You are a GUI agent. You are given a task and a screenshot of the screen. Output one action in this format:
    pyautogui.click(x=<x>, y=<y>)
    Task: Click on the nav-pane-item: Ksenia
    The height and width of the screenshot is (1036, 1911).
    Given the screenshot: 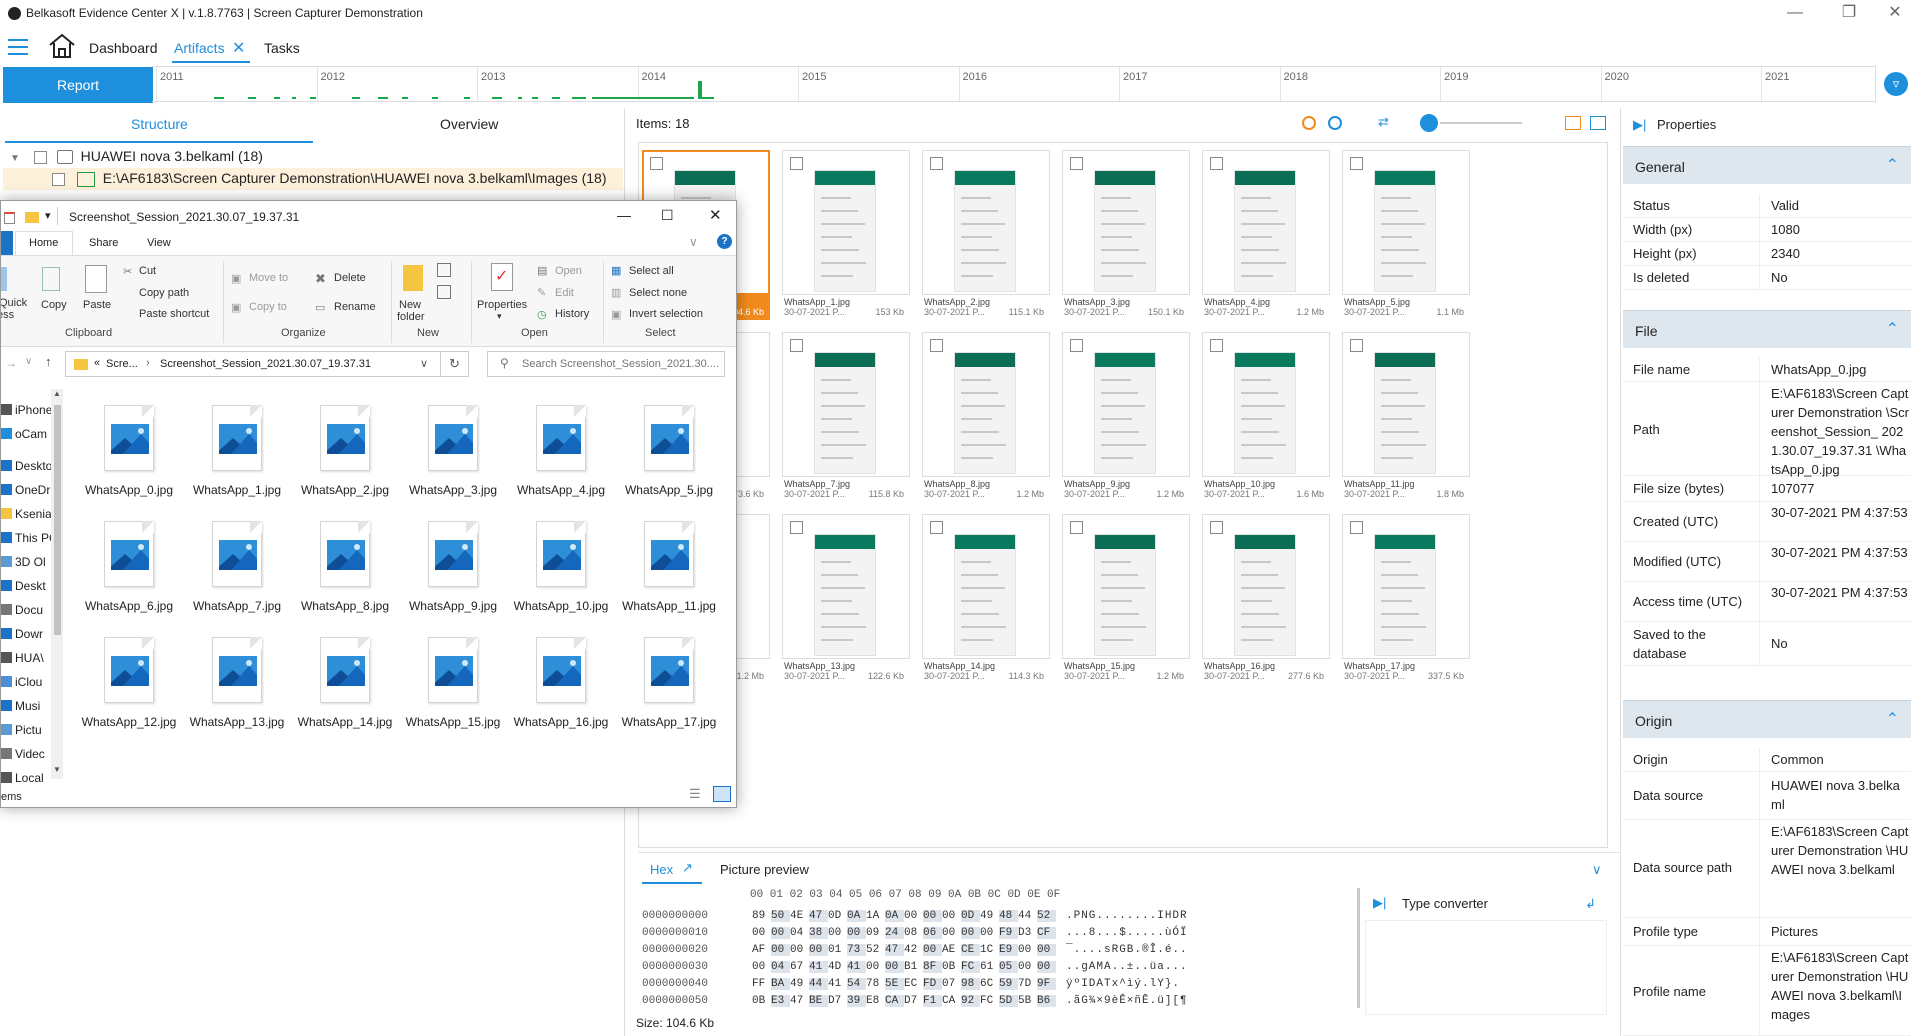 What is the action you would take?
    pyautogui.click(x=26, y=514)
    